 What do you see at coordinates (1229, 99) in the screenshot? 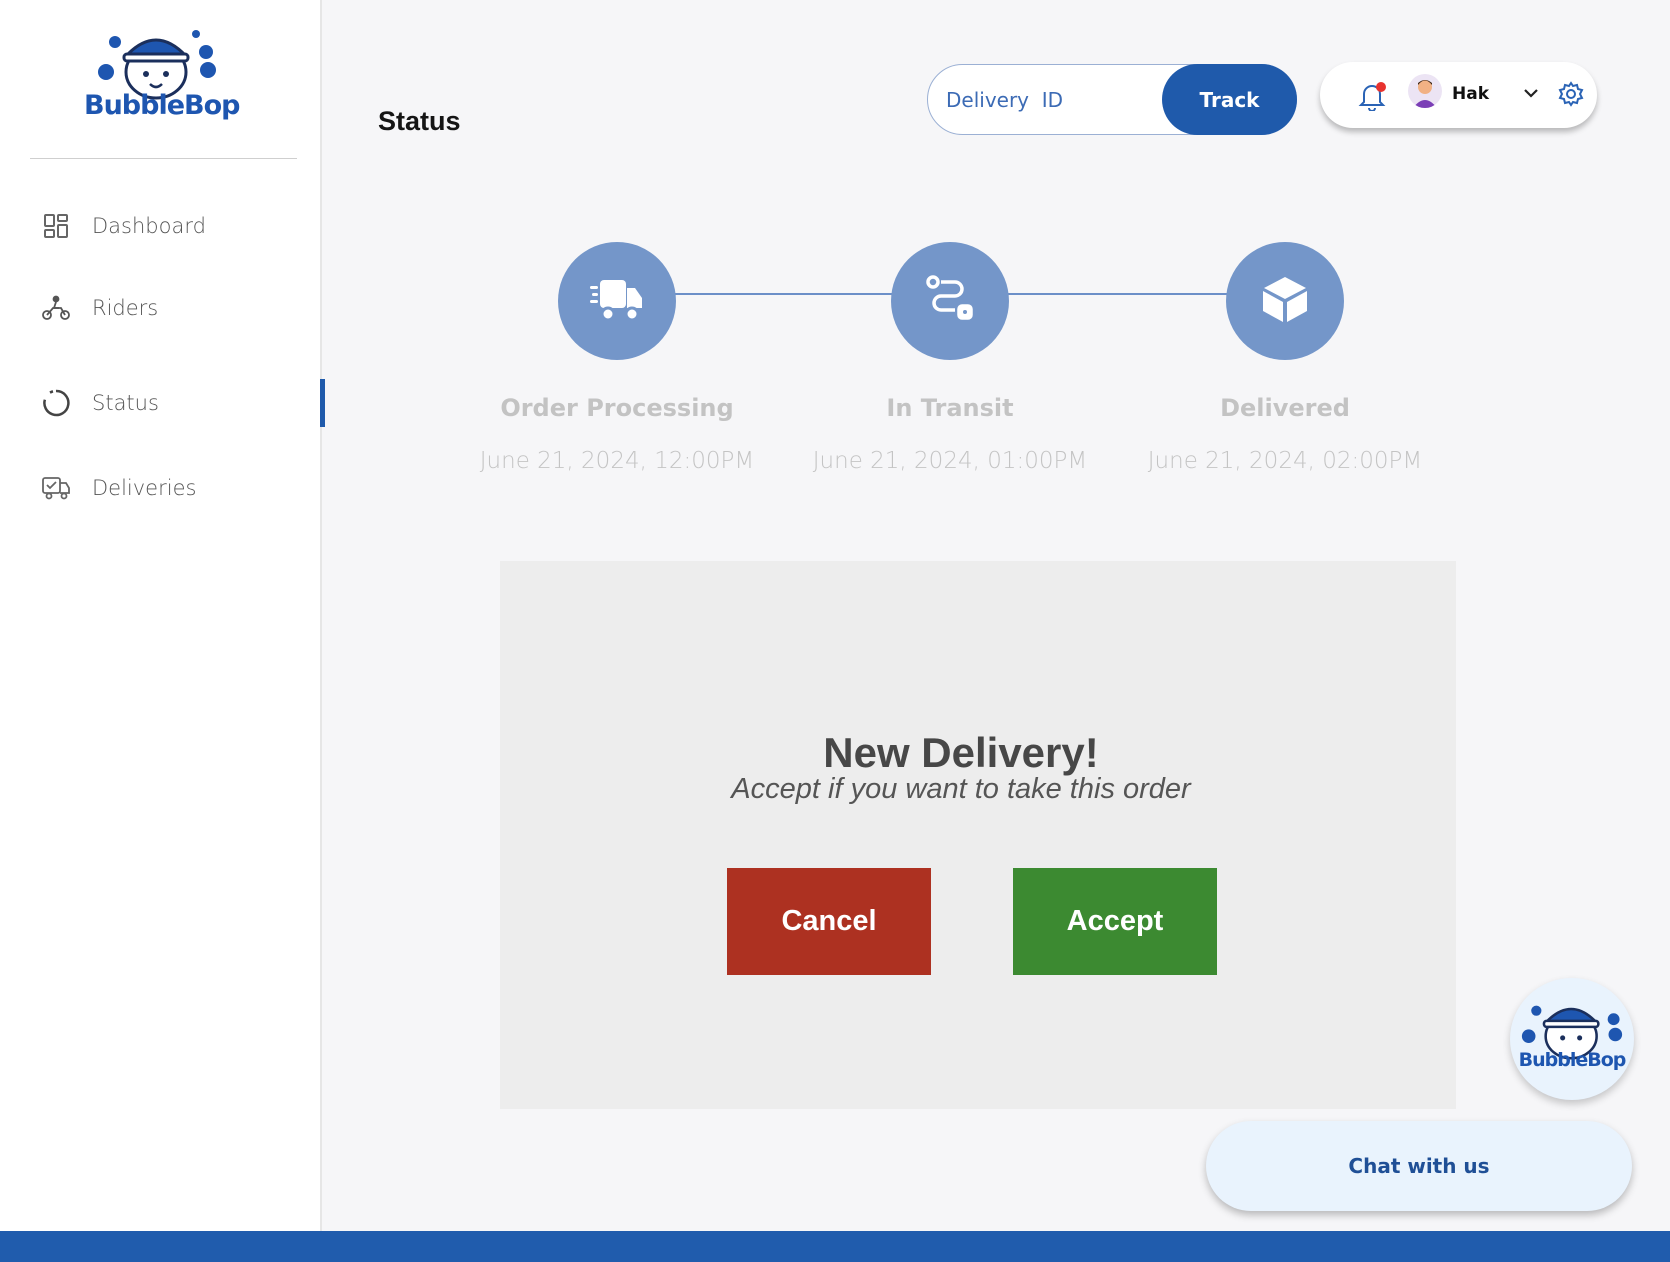
I see `track-button: Track` at bounding box center [1229, 99].